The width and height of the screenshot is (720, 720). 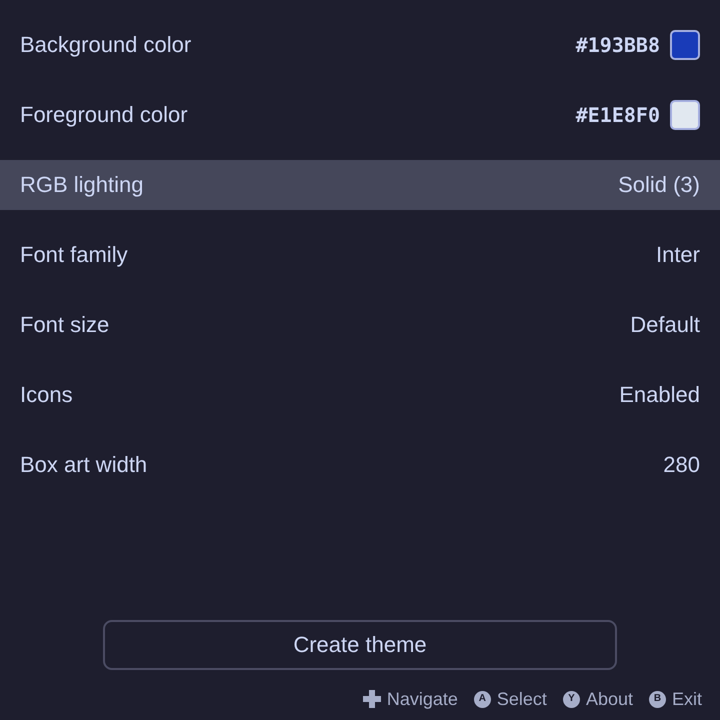 I want to click on setting-label: Font family, so click(x=74, y=255).